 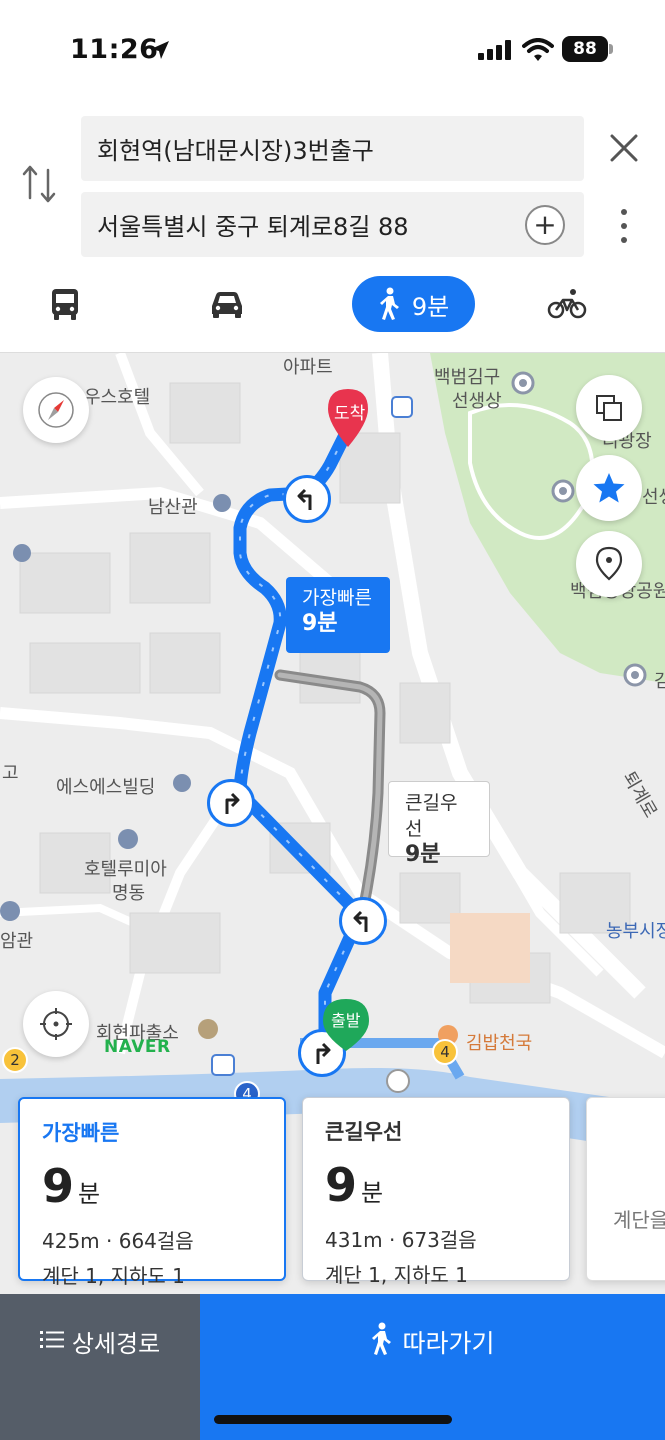 I want to click on add-waypoint-button: +, so click(x=545, y=225).